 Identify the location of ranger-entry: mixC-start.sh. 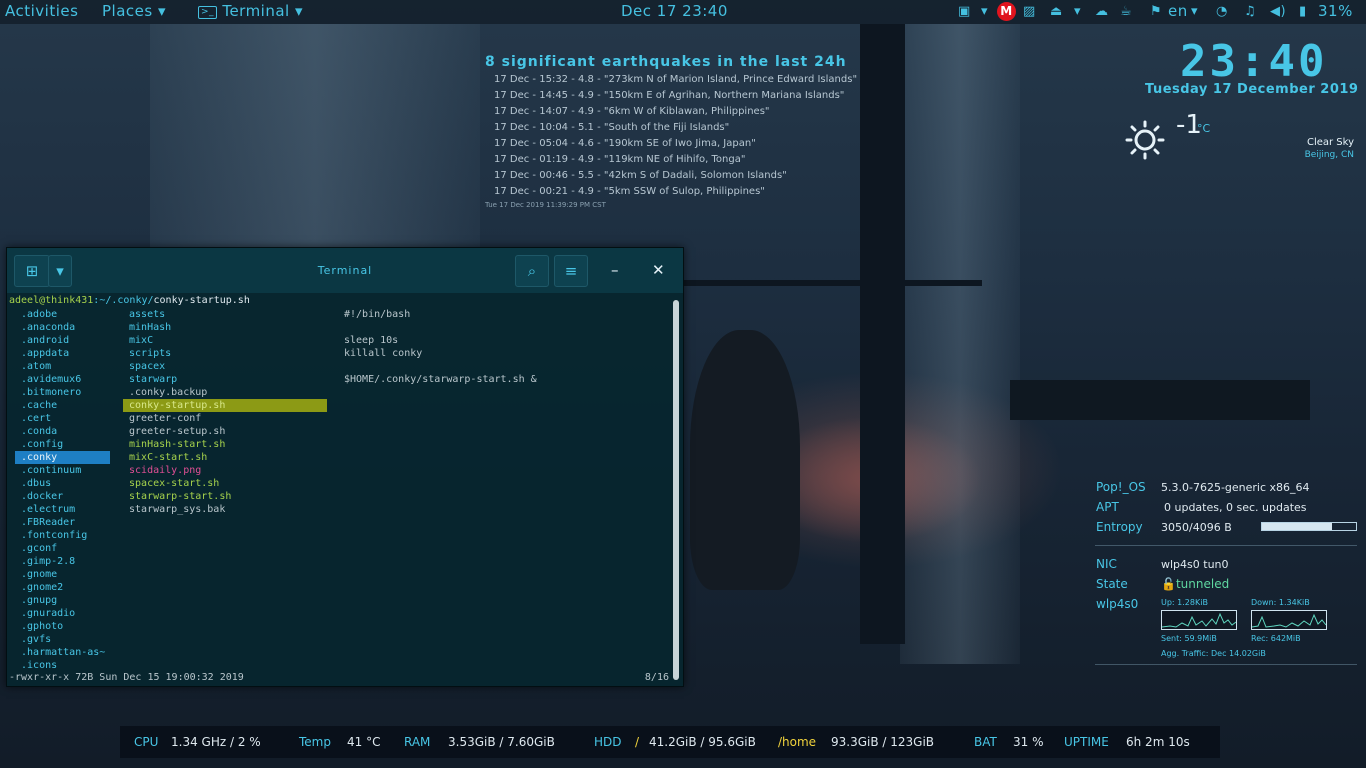
(225, 457).